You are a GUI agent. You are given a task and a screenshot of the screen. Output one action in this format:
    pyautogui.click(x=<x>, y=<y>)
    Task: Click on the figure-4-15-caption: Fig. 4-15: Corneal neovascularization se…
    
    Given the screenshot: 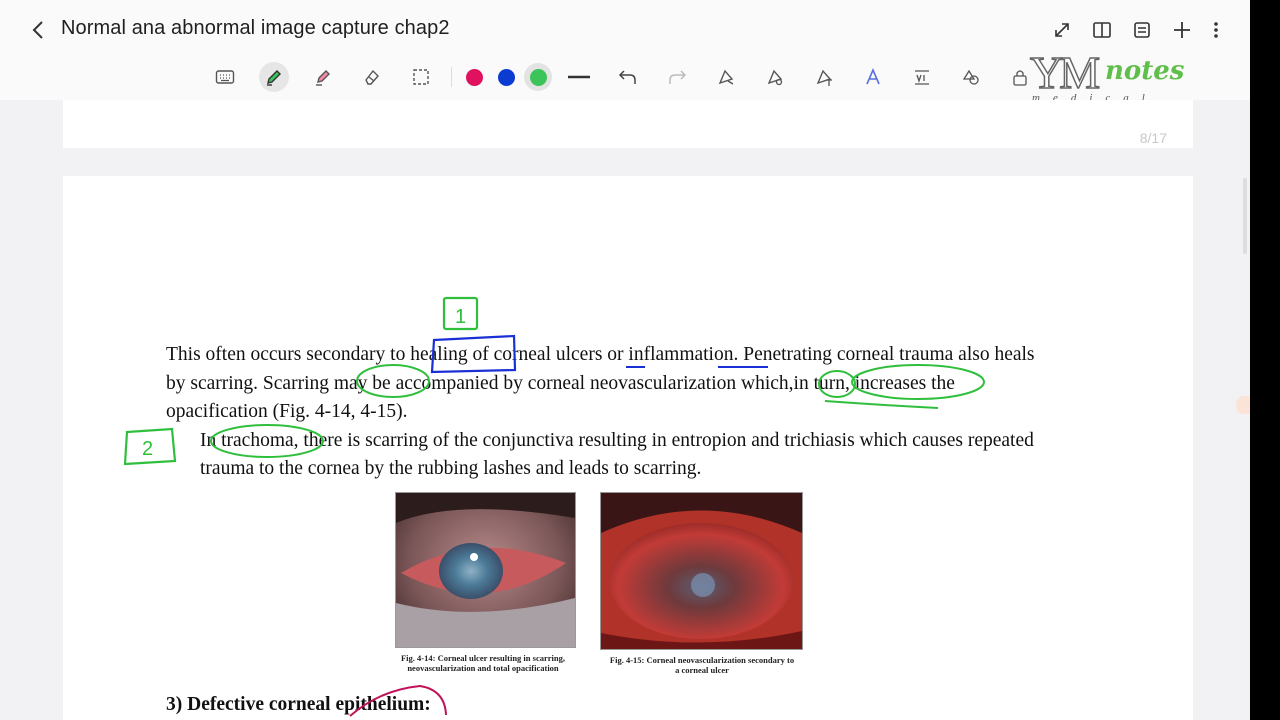 What is the action you would take?
    pyautogui.click(x=702, y=665)
    